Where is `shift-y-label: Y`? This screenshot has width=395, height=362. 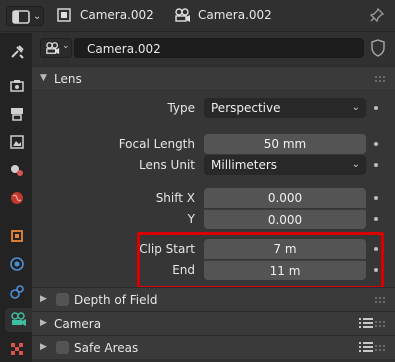
shift-y-label: Y is located at coordinates (191, 219).